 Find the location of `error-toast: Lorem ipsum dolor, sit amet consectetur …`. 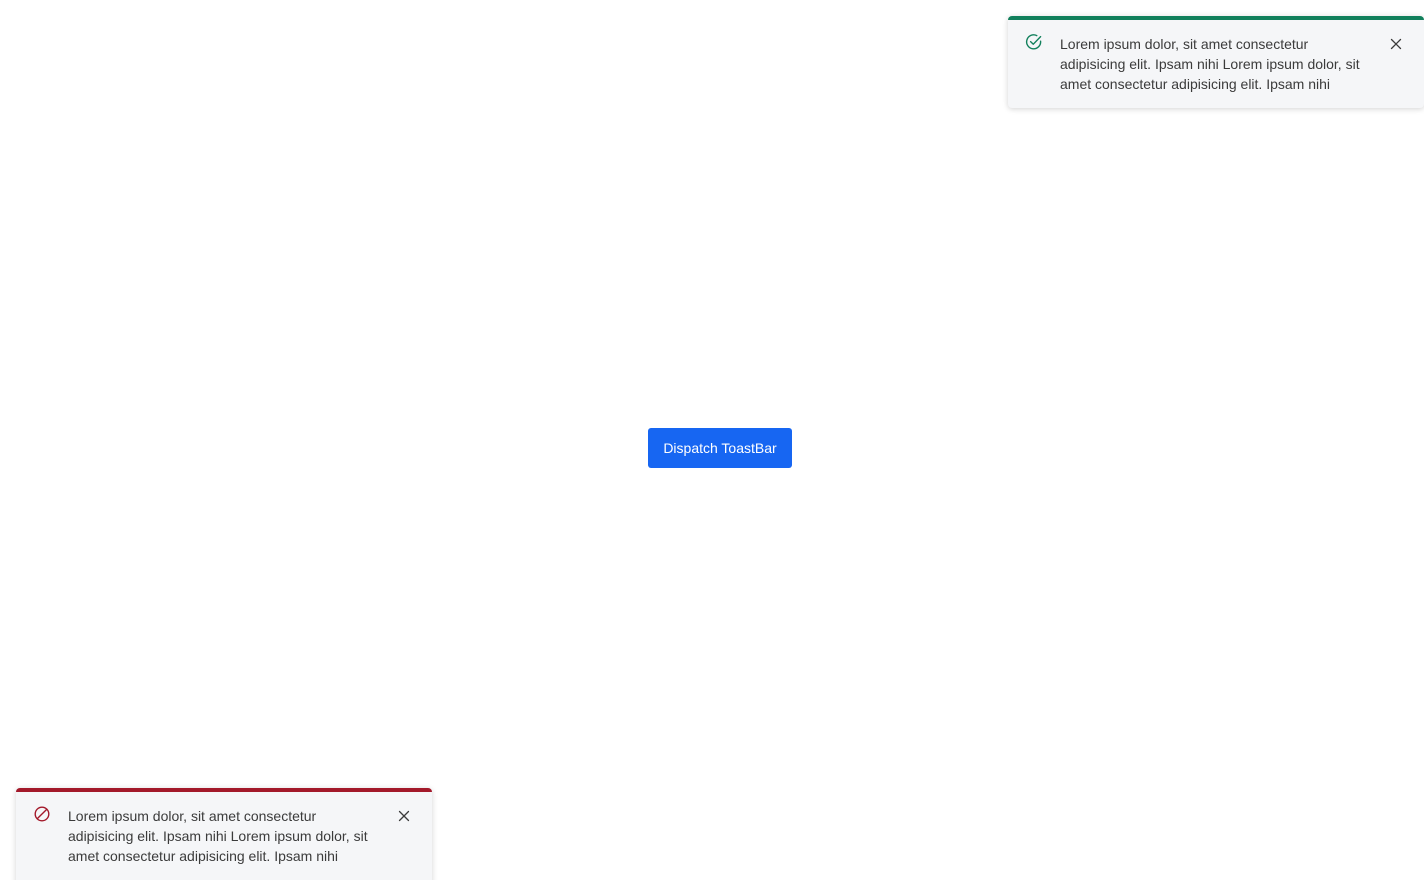

error-toast: Lorem ipsum dolor, sit amet consectetur … is located at coordinates (224, 834).